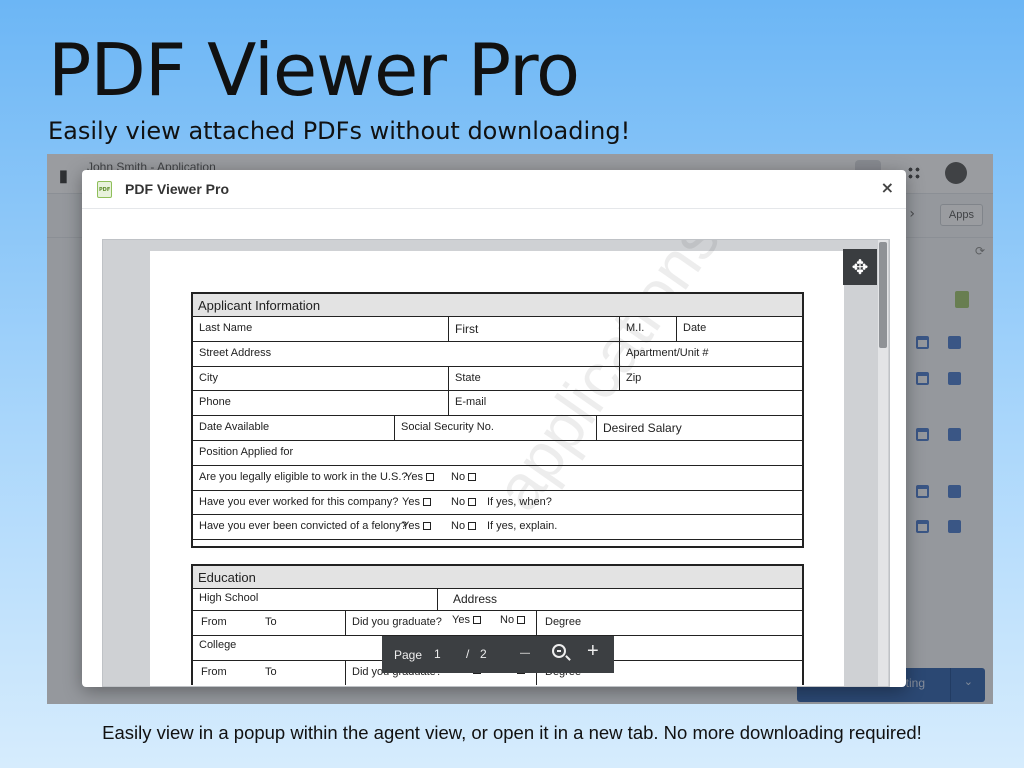 Image resolution: width=1024 pixels, height=768 pixels. Describe the element at coordinates (208, 377) in the screenshot. I see `city-label: City` at that location.